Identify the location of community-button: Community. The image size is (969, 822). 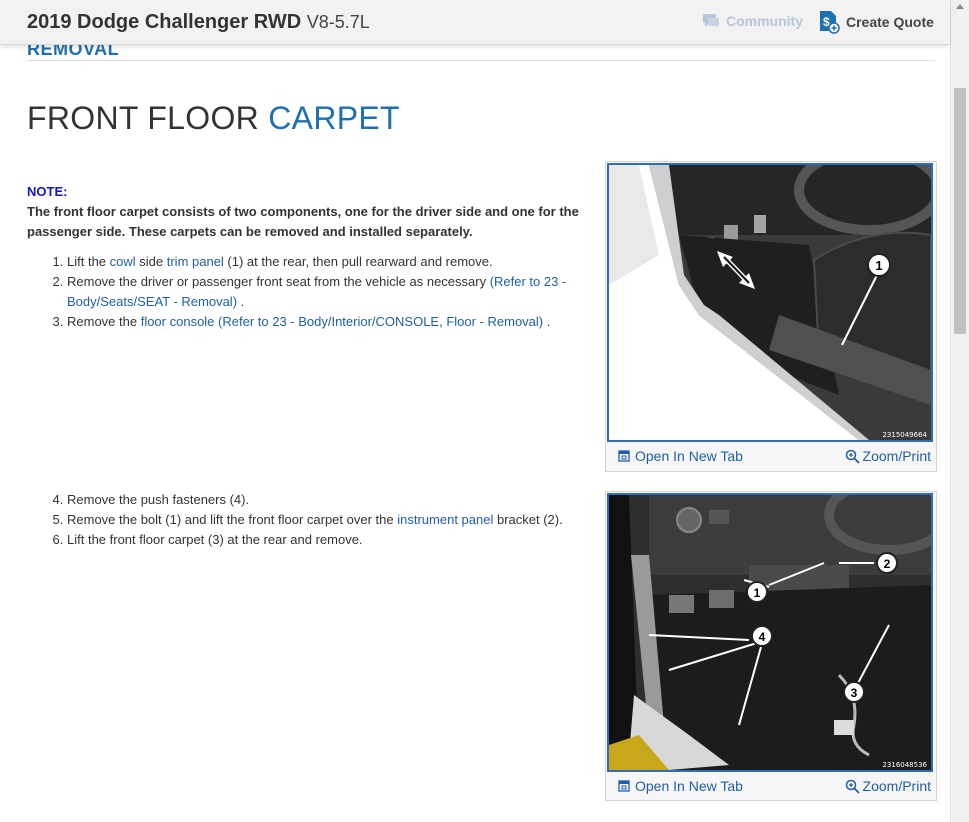
(752, 21).